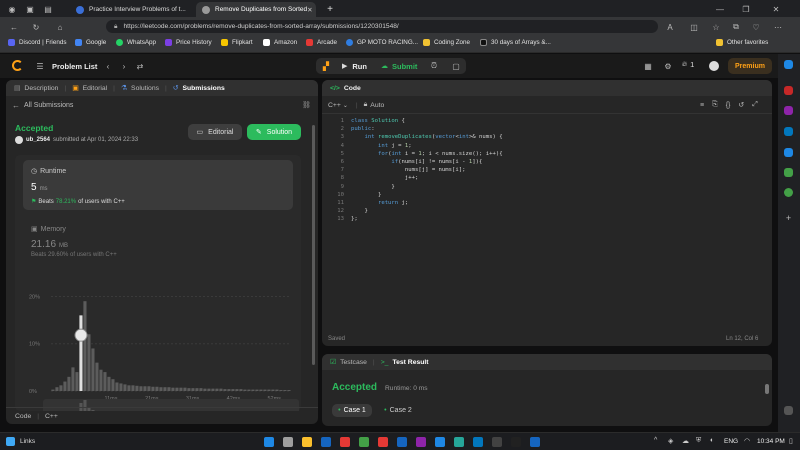 This screenshot has height=450, width=800. Describe the element at coordinates (720, 9) in the screenshot. I see `minimize-icon: —` at that location.